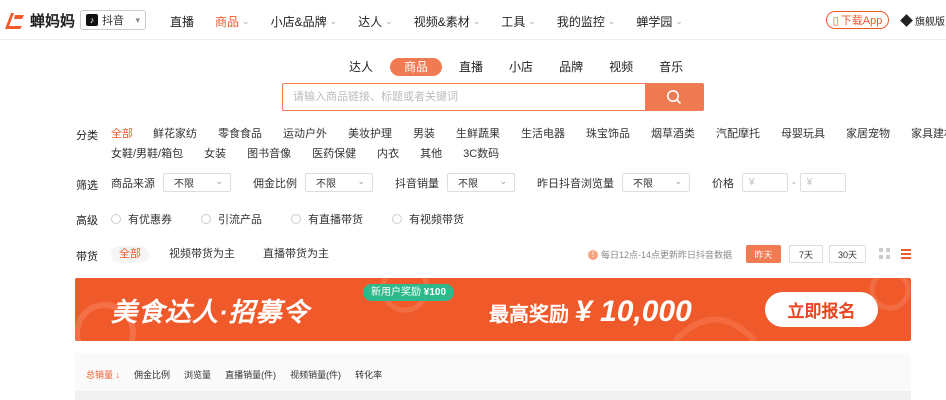 The width and height of the screenshot is (946, 400). What do you see at coordinates (197, 374) in the screenshot?
I see `sort-views: 浏览量` at bounding box center [197, 374].